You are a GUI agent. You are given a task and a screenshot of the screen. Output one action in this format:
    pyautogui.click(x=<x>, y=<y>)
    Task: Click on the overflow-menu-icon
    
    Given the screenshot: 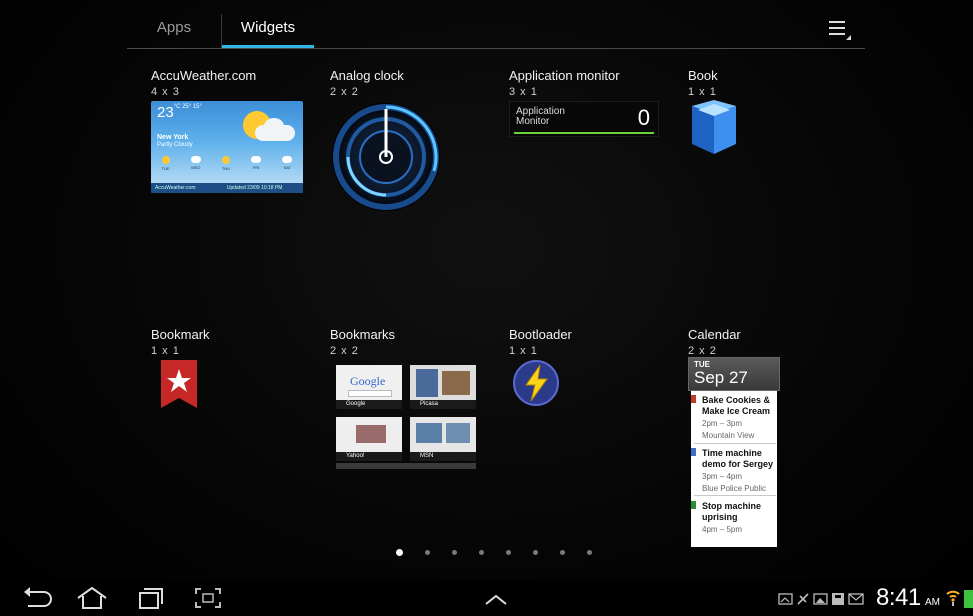 What is the action you would take?
    pyautogui.click(x=839, y=29)
    